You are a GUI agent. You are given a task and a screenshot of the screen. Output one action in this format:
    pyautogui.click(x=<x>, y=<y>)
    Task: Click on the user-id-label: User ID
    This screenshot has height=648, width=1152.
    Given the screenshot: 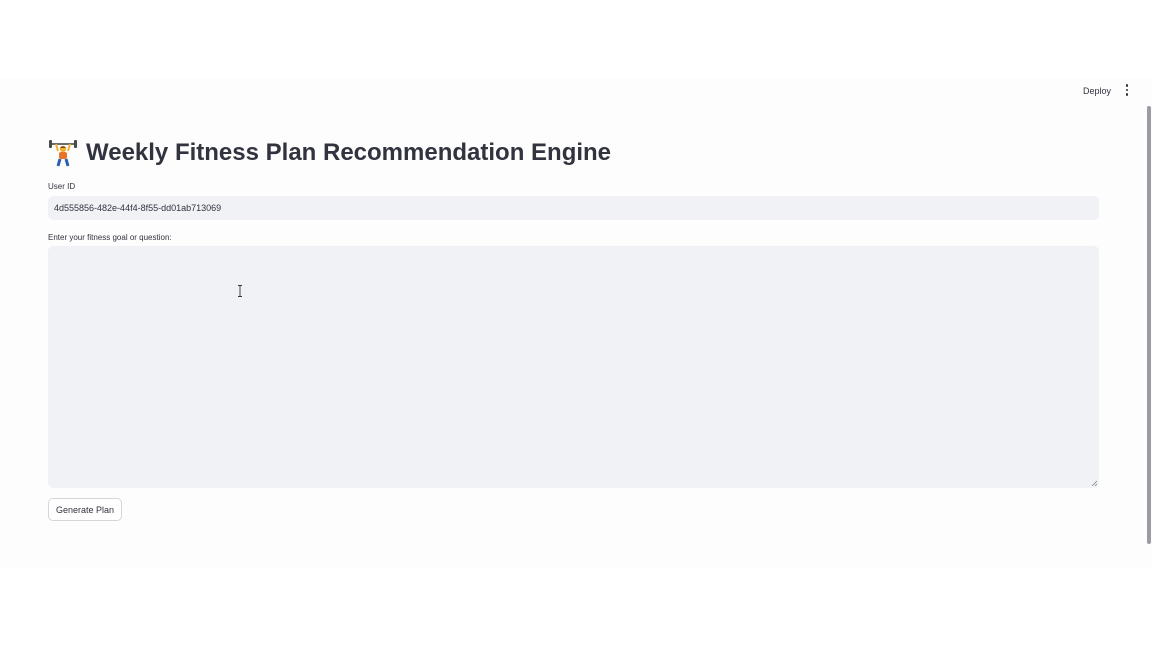 What is the action you would take?
    pyautogui.click(x=62, y=186)
    